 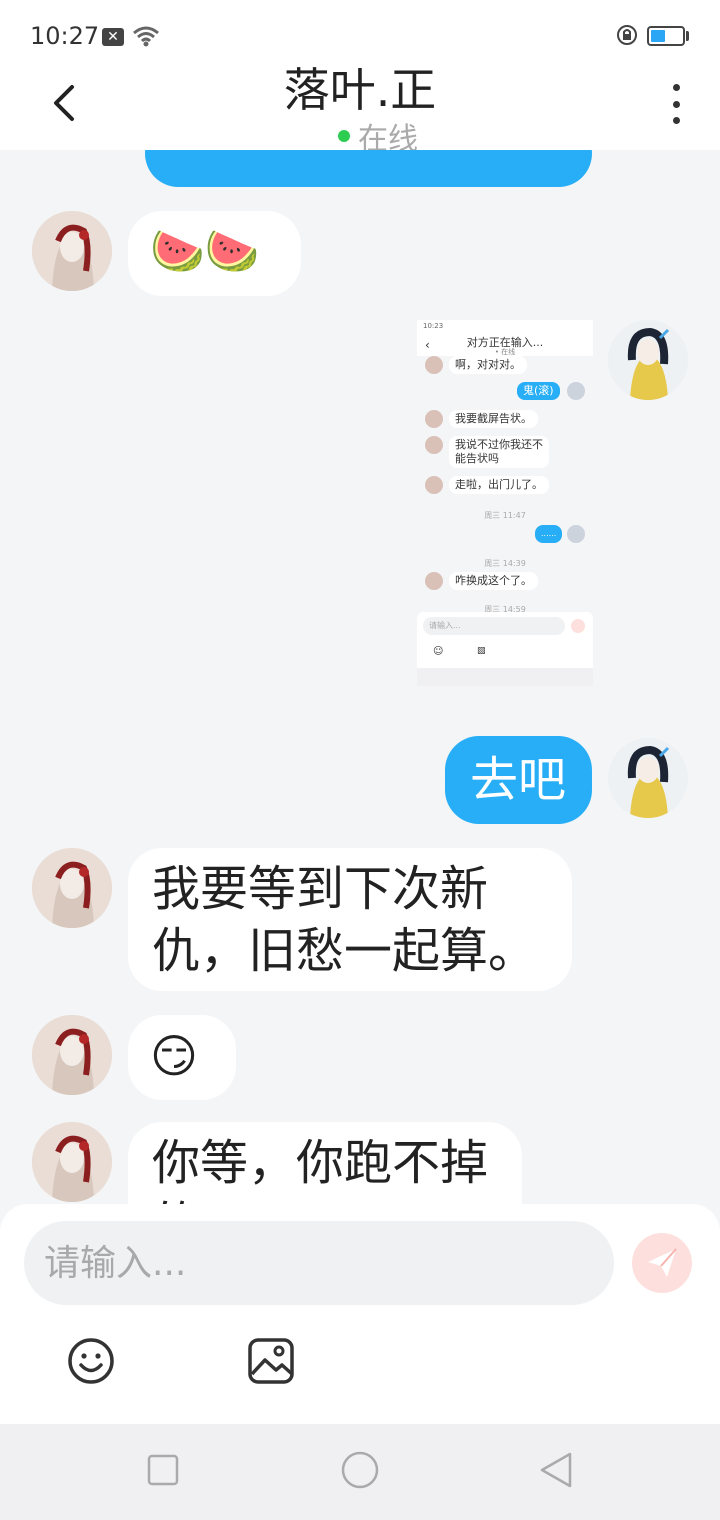 I want to click on notification-icon: ✕, so click(x=113, y=37).